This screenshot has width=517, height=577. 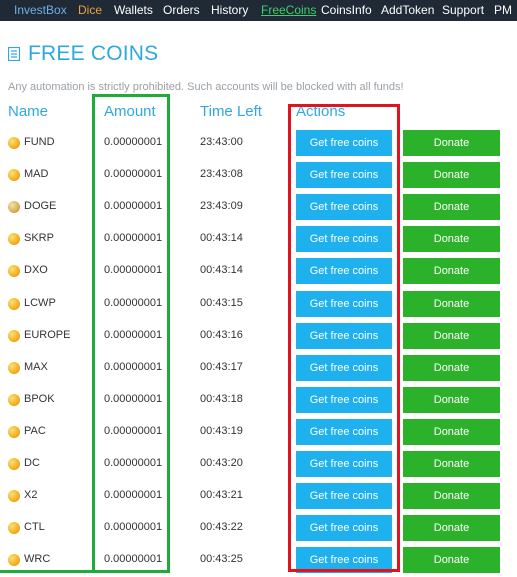 I want to click on document-icon, so click(x=14, y=54).